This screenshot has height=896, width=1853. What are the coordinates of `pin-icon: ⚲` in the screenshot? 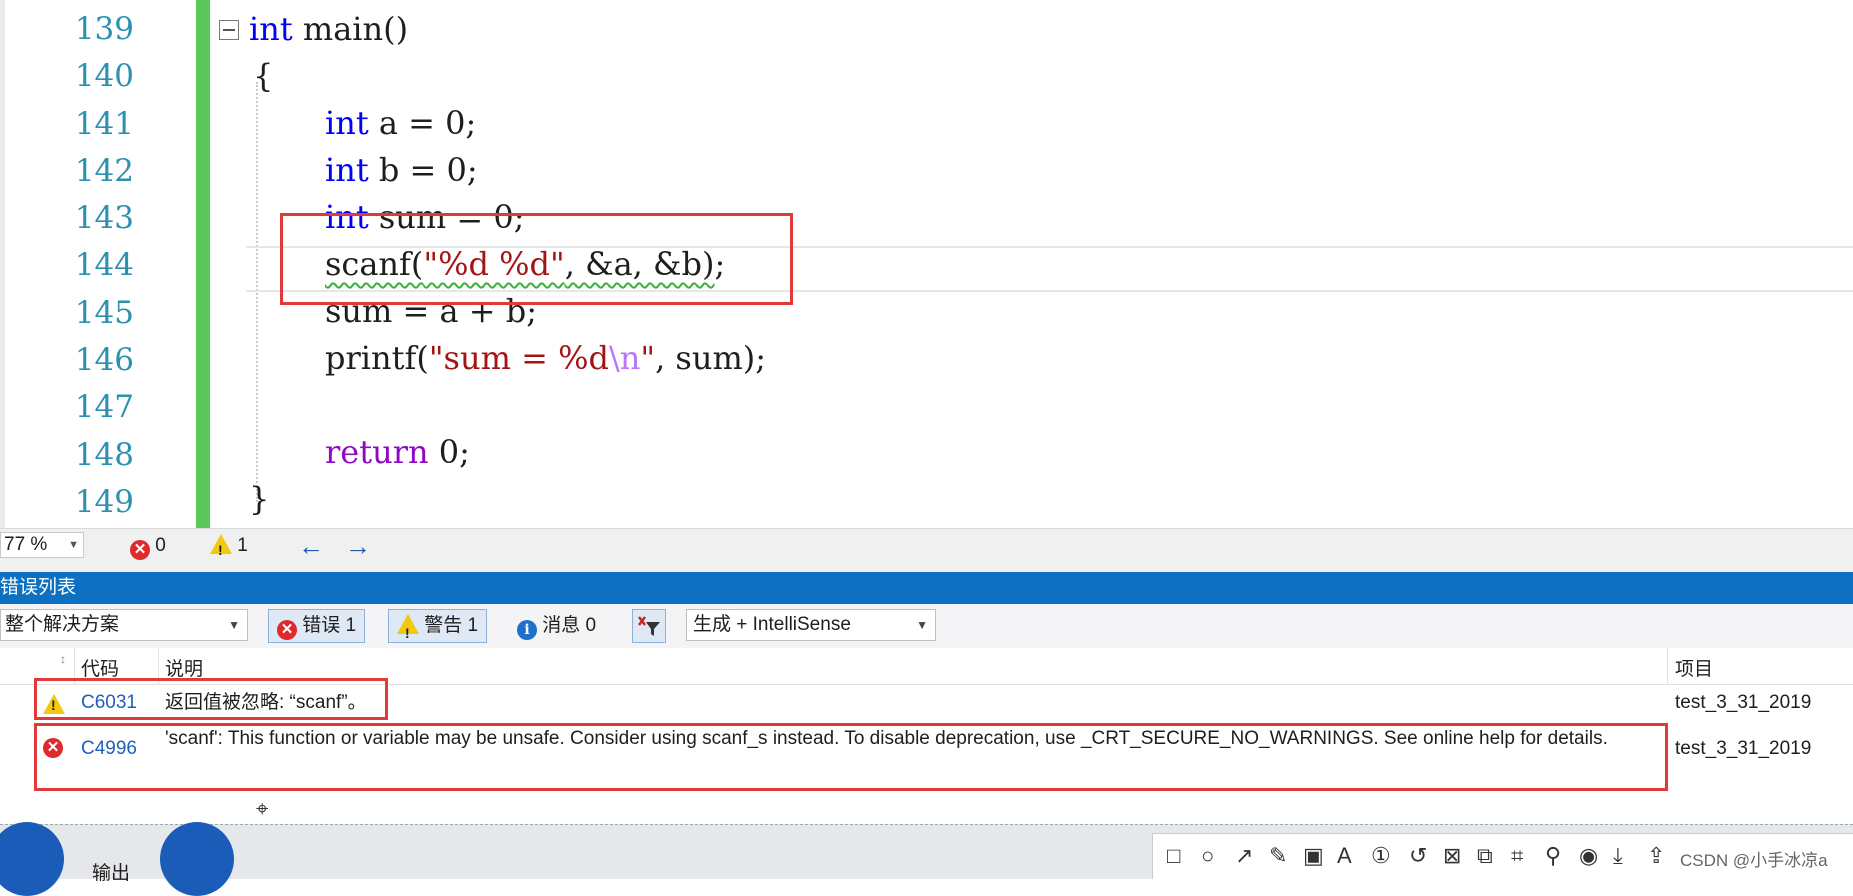 It's located at (1553, 856).